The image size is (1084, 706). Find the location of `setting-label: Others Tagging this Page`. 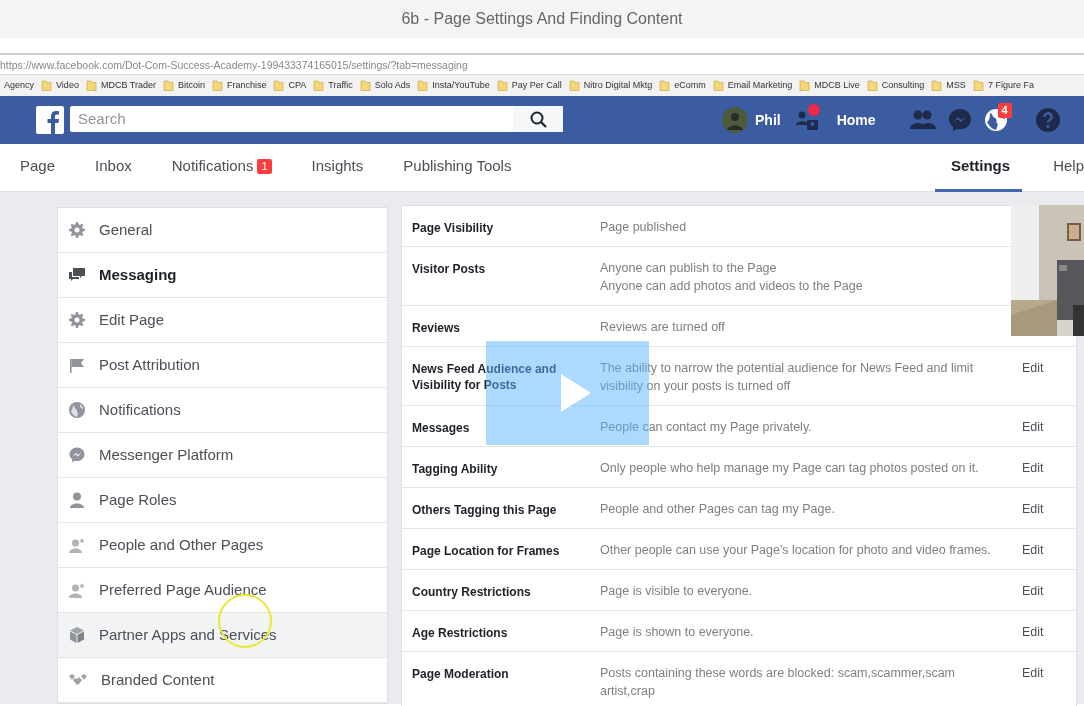

setting-label: Others Tagging this Page is located at coordinates (484, 510).